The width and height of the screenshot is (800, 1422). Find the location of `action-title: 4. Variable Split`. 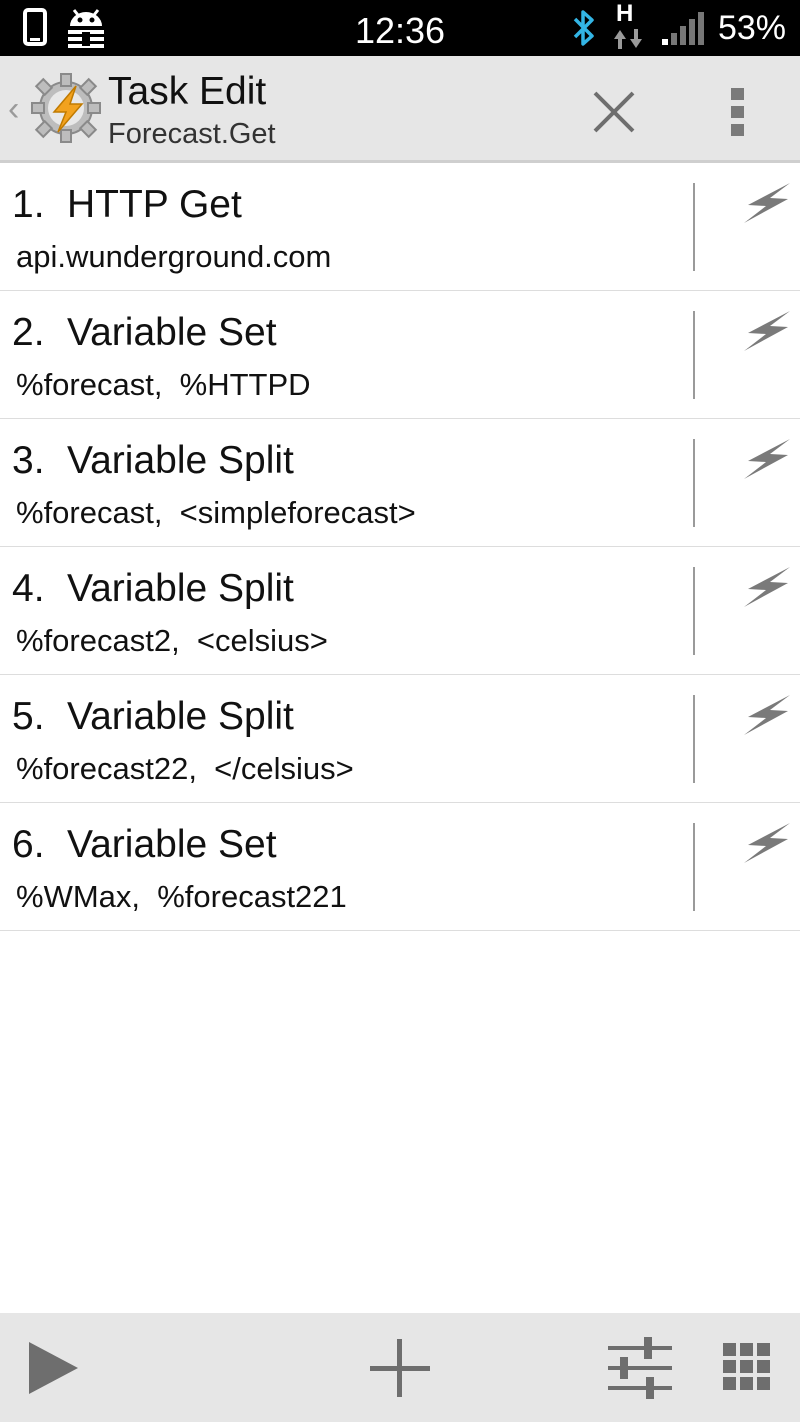

action-title: 4. Variable Split is located at coordinates (153, 589).